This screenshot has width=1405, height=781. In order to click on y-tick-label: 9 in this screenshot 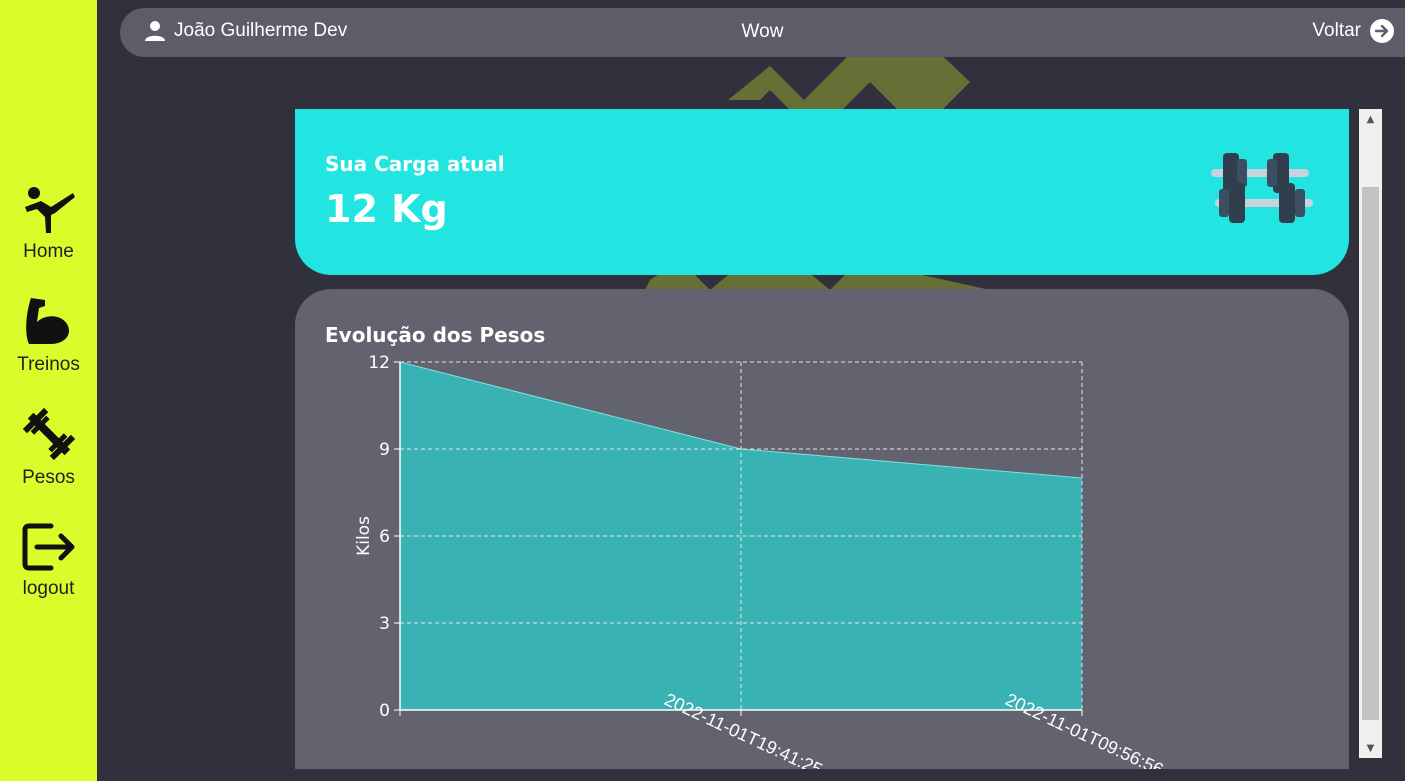, I will do `click(384, 450)`.